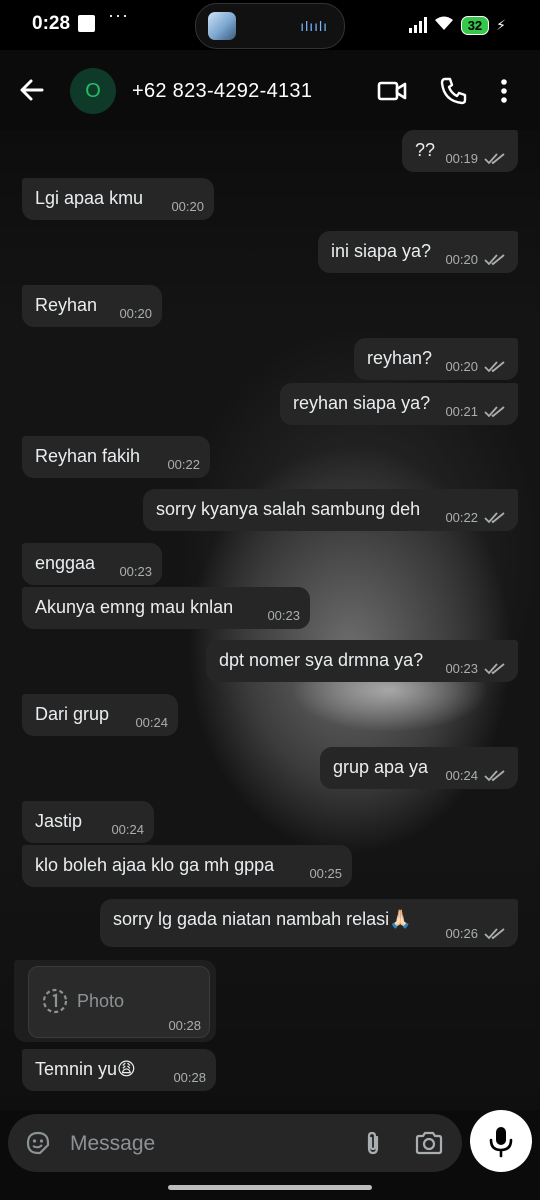  What do you see at coordinates (362, 661) in the screenshot?
I see `message-outgoing: dpt nomer sya drmna ya? 00:23` at bounding box center [362, 661].